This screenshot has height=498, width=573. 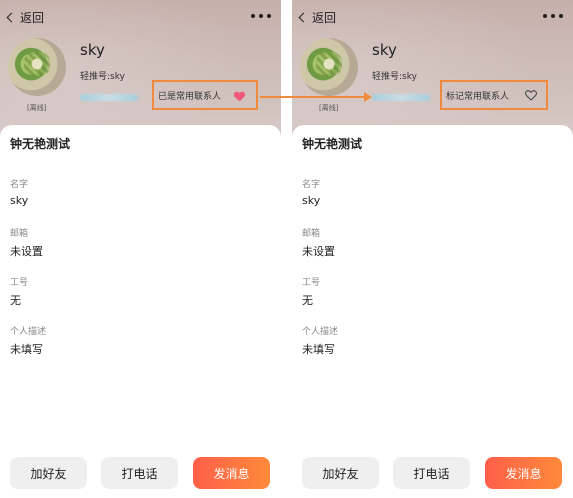 What do you see at coordinates (478, 96) in the screenshot?
I see `favorite-label: 标记常用联系人` at bounding box center [478, 96].